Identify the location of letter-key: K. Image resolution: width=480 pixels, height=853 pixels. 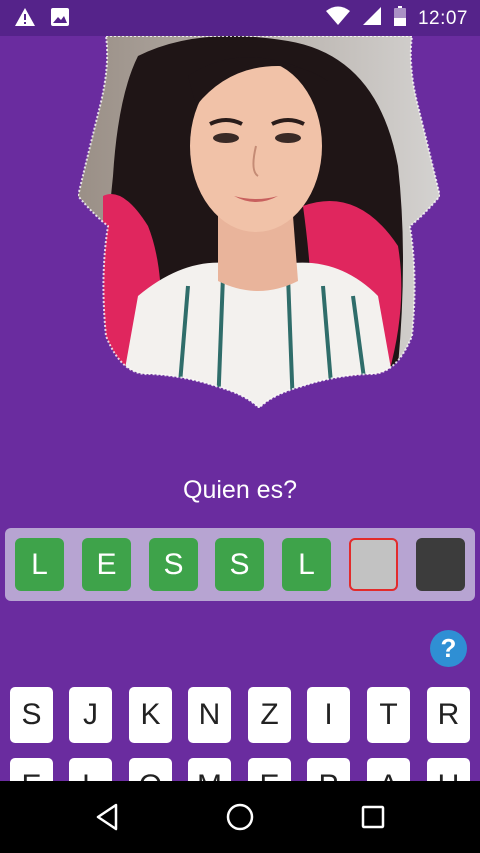
(150, 715).